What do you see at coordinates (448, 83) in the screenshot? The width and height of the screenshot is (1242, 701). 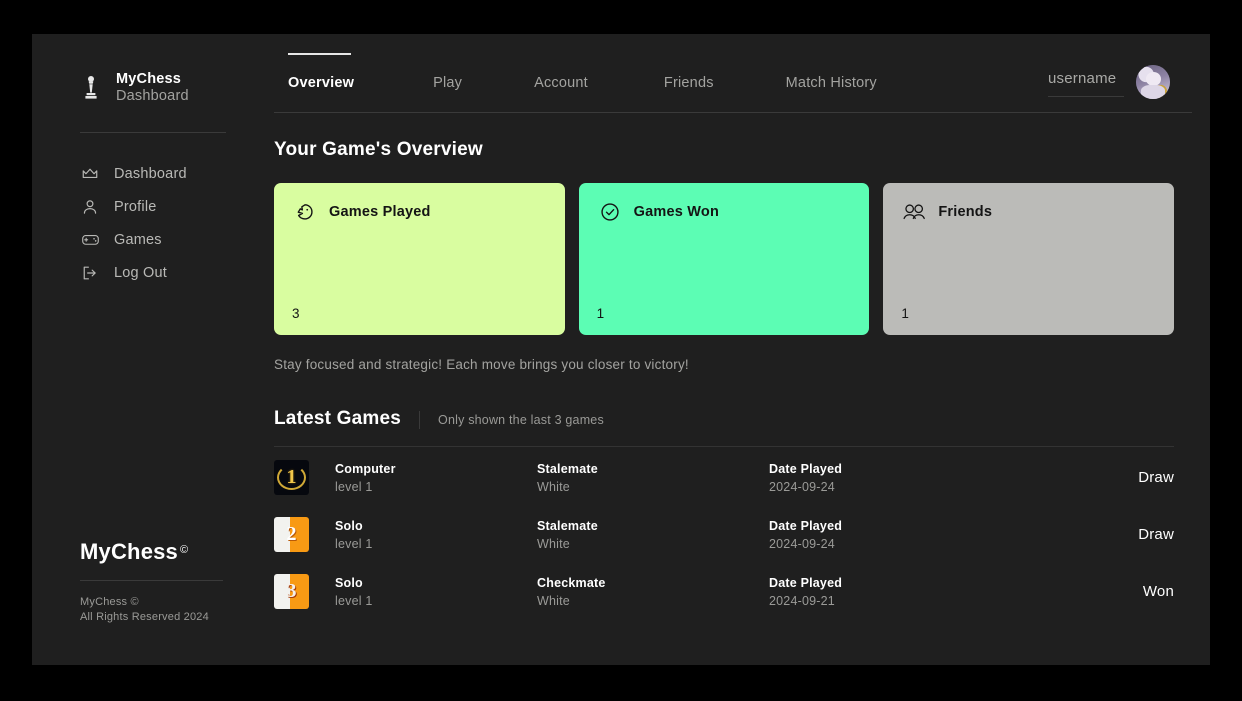 I see `tab-label: Play` at bounding box center [448, 83].